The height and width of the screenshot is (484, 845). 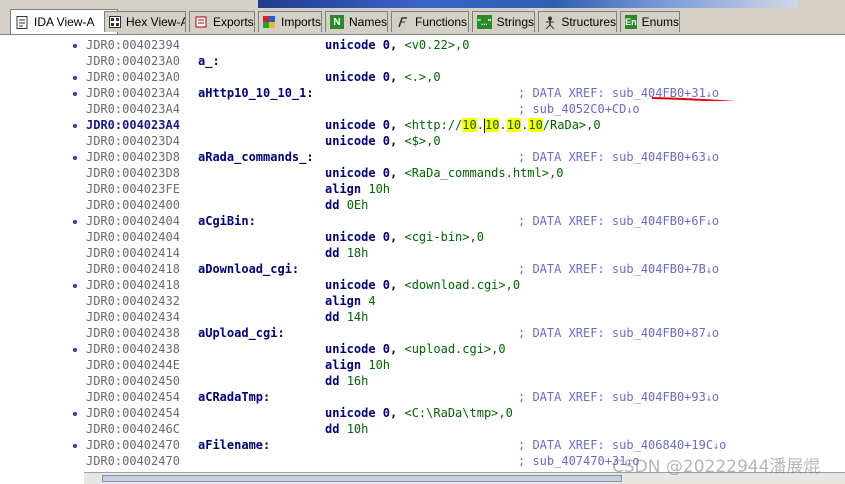 What do you see at coordinates (256, 93) in the screenshot?
I see `line-label: aHttp10_10_10_1:` at bounding box center [256, 93].